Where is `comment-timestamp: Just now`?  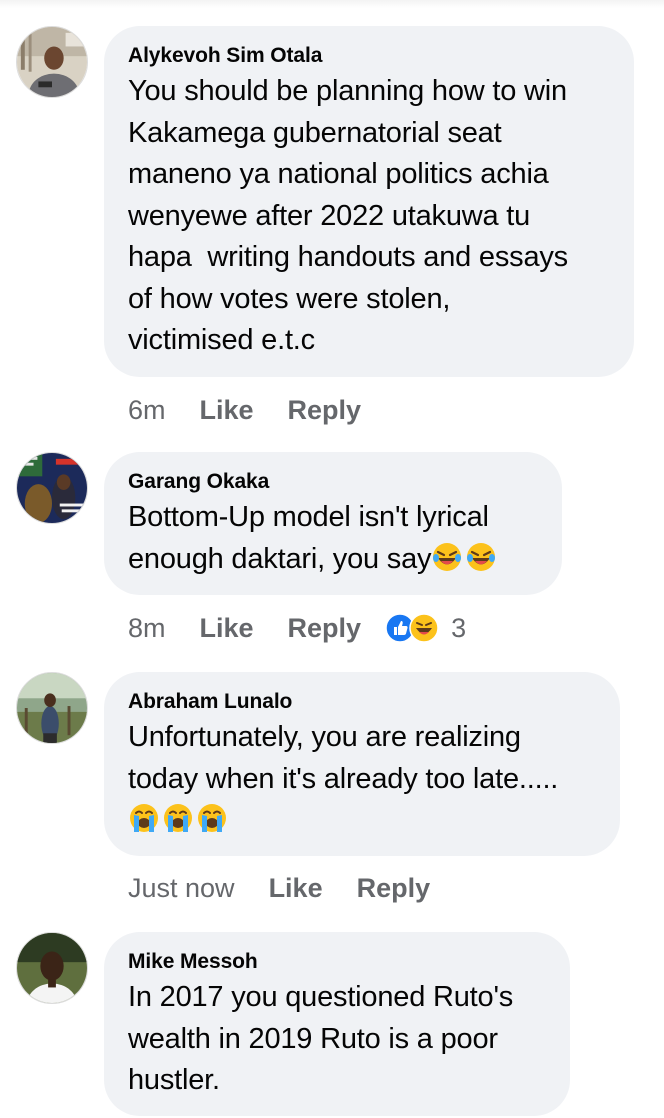 comment-timestamp: Just now is located at coordinates (181, 888).